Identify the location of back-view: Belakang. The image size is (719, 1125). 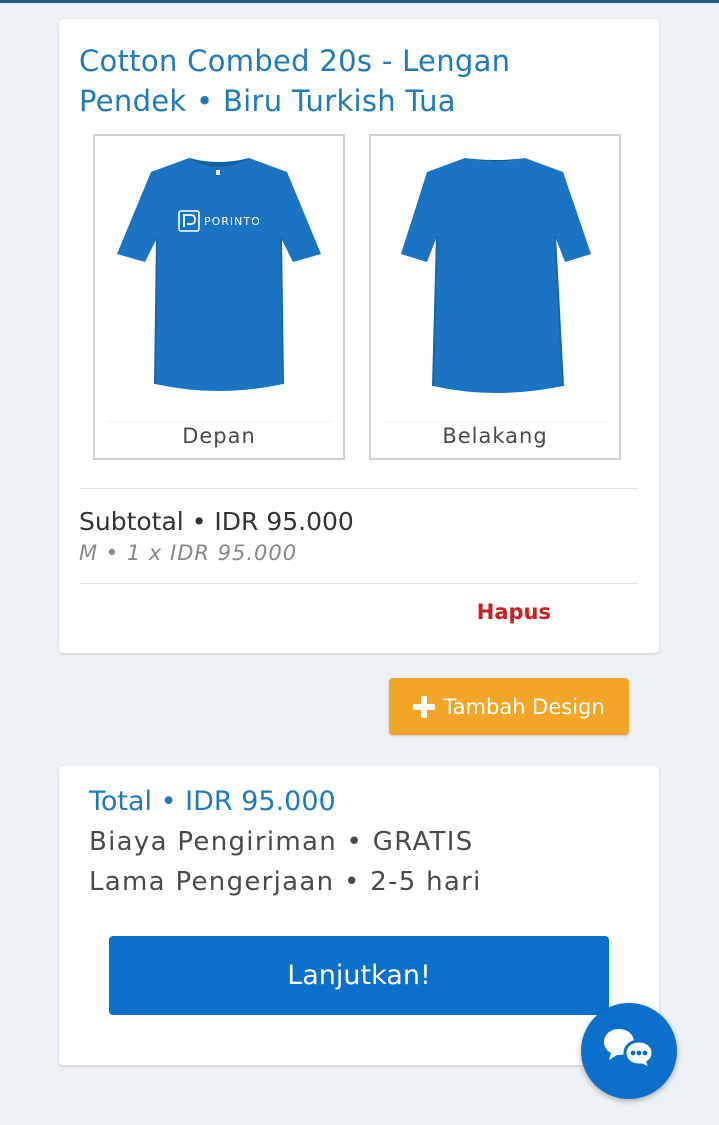
(495, 297).